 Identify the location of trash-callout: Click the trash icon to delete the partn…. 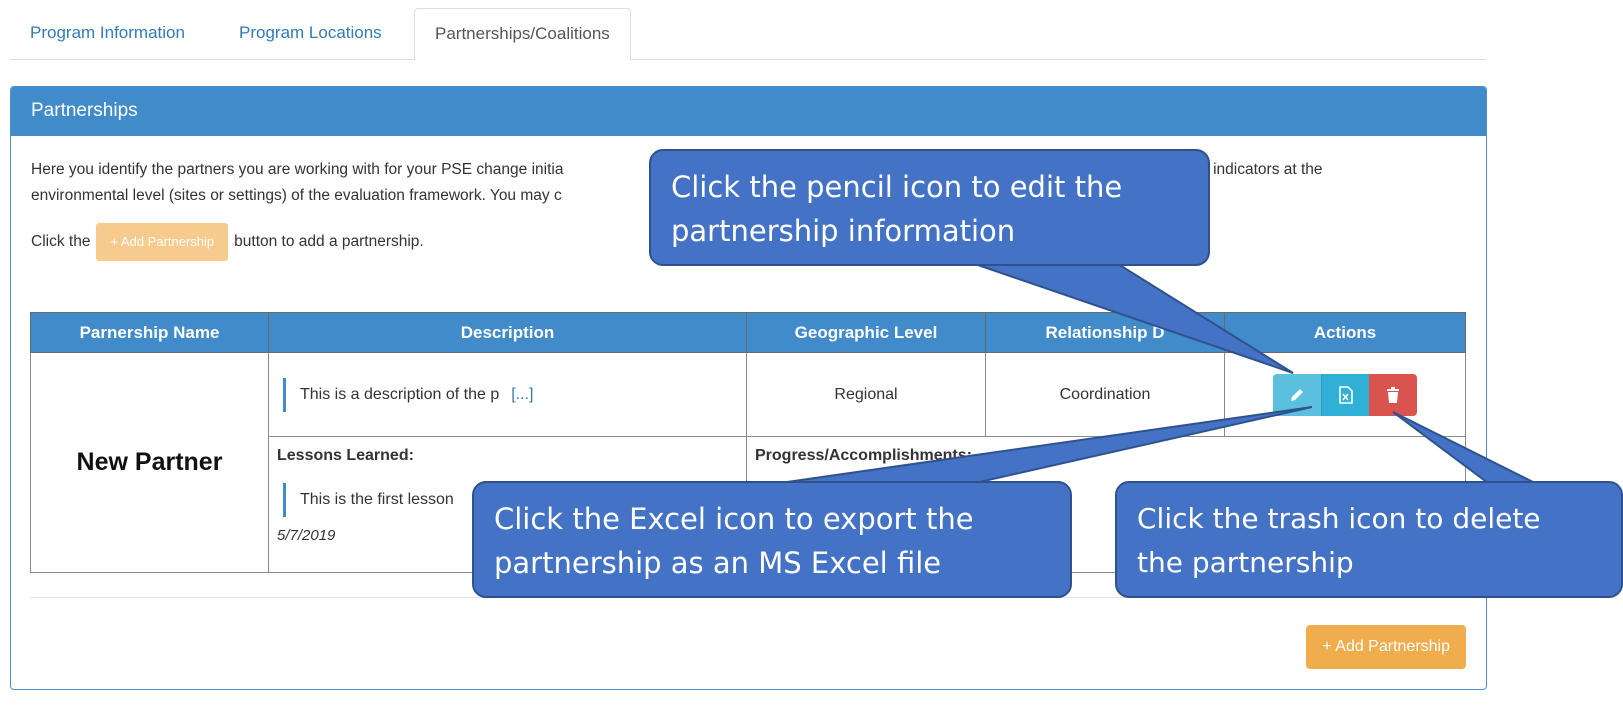
(1369, 539).